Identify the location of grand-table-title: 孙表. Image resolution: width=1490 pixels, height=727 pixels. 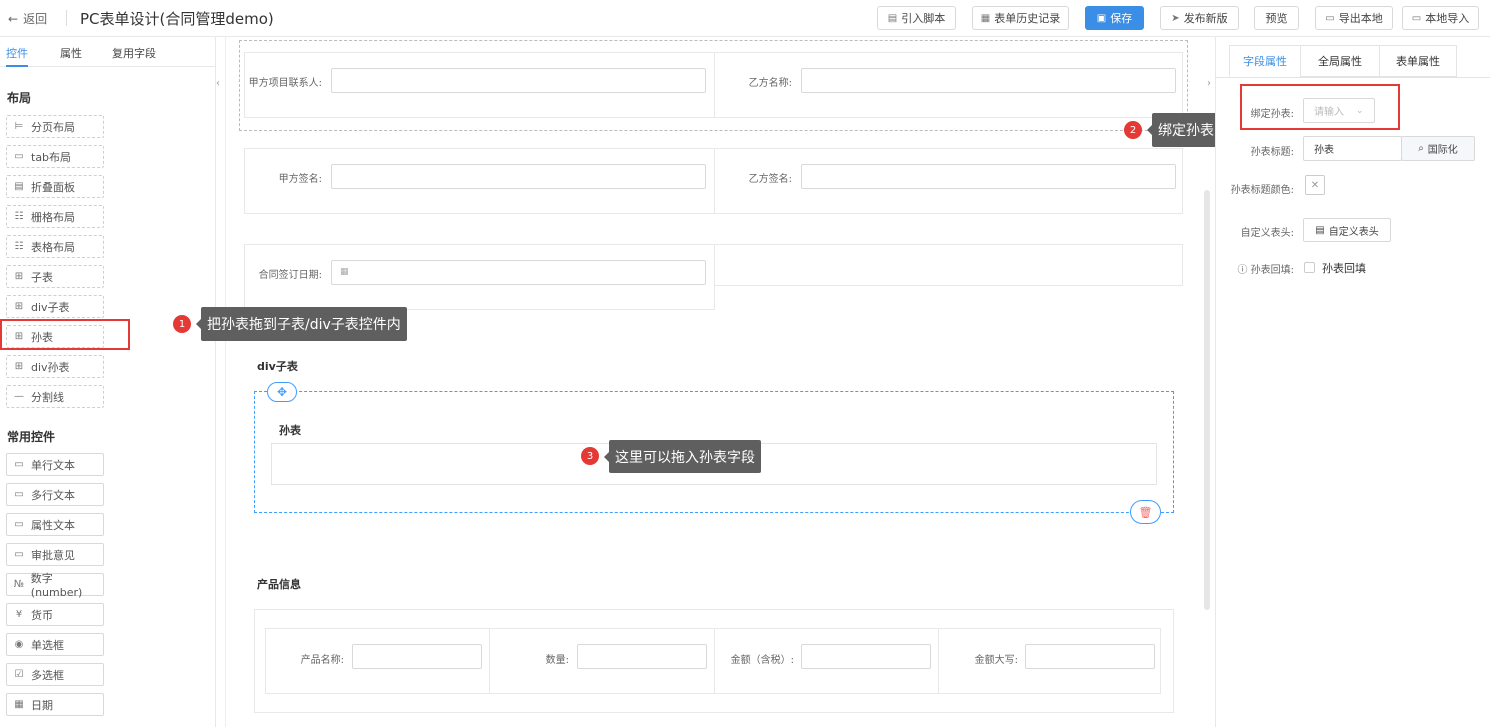
(290, 430).